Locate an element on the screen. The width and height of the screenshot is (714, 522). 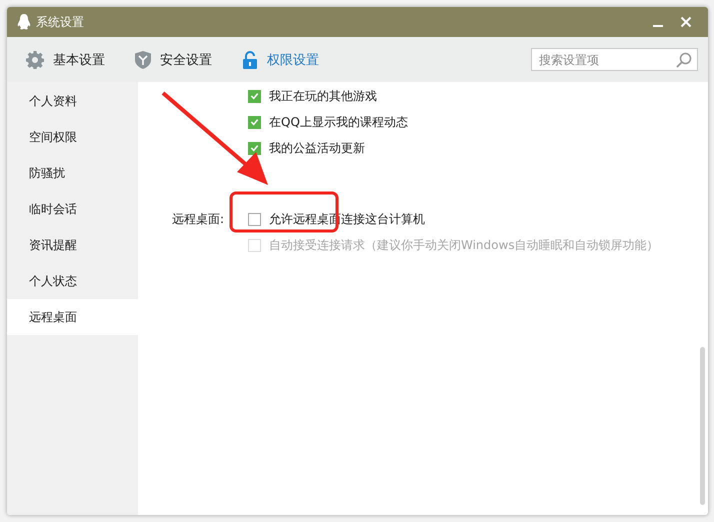
option-label: 在QQ上显示我的课程动态 is located at coordinates (338, 122).